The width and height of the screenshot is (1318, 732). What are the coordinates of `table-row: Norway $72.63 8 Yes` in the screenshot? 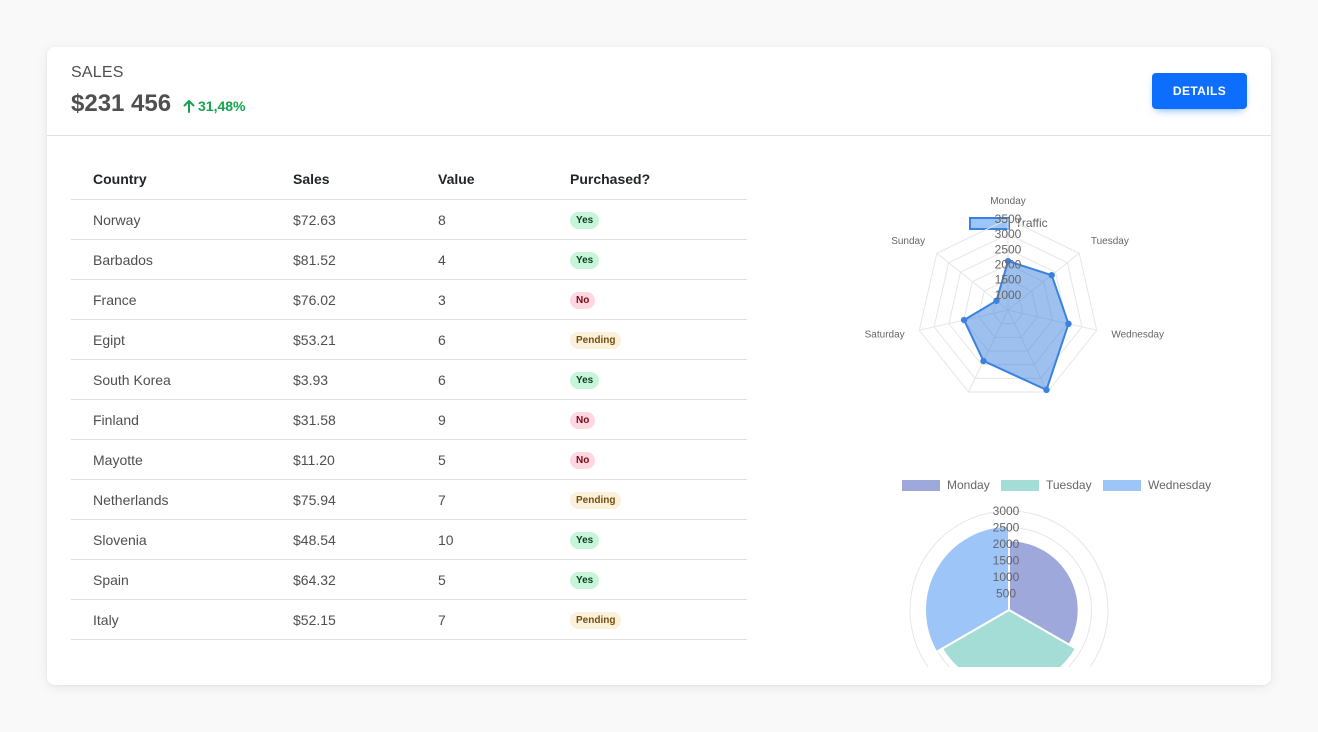 It's located at (409, 219).